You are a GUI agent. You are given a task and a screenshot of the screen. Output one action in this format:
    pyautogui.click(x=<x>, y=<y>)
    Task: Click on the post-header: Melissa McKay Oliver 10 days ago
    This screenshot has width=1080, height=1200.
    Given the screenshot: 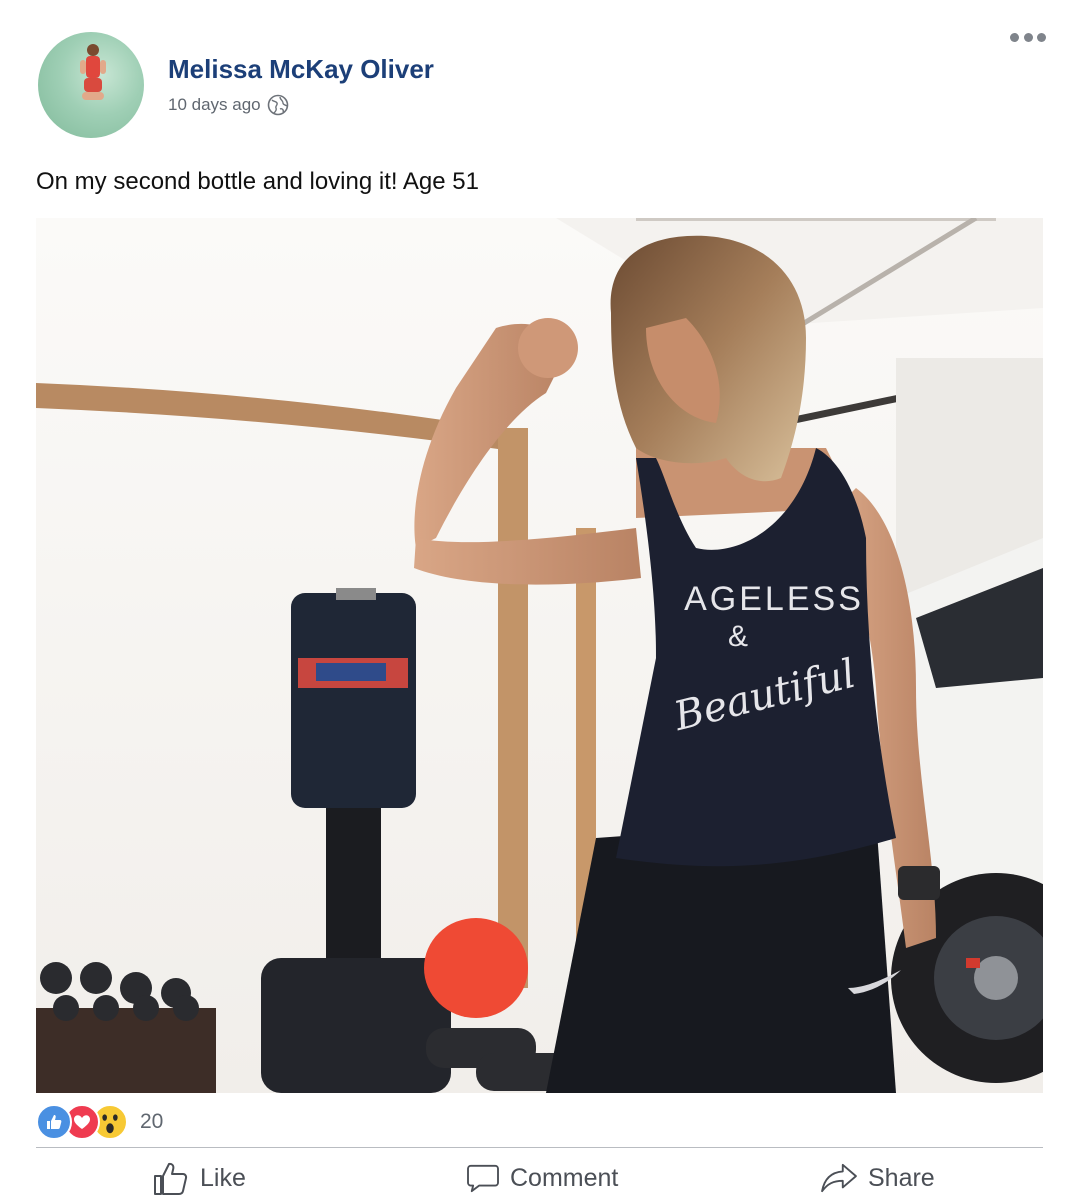 What is the action you would take?
    pyautogui.click(x=543, y=88)
    